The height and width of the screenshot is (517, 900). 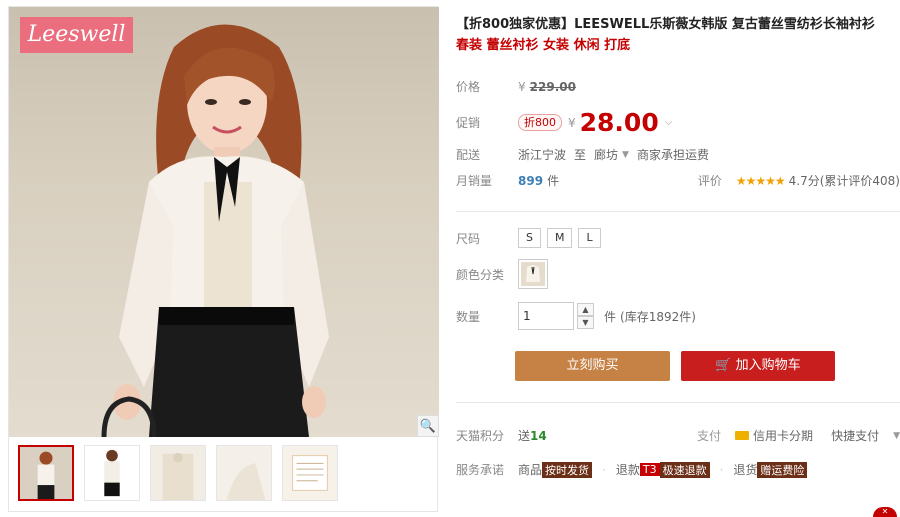 I want to click on product-title: 【折800独家优惠】LEESWELL乐斯薇女韩版 复古蕾丝雪纺衫长袖衬衫, so click(x=665, y=24).